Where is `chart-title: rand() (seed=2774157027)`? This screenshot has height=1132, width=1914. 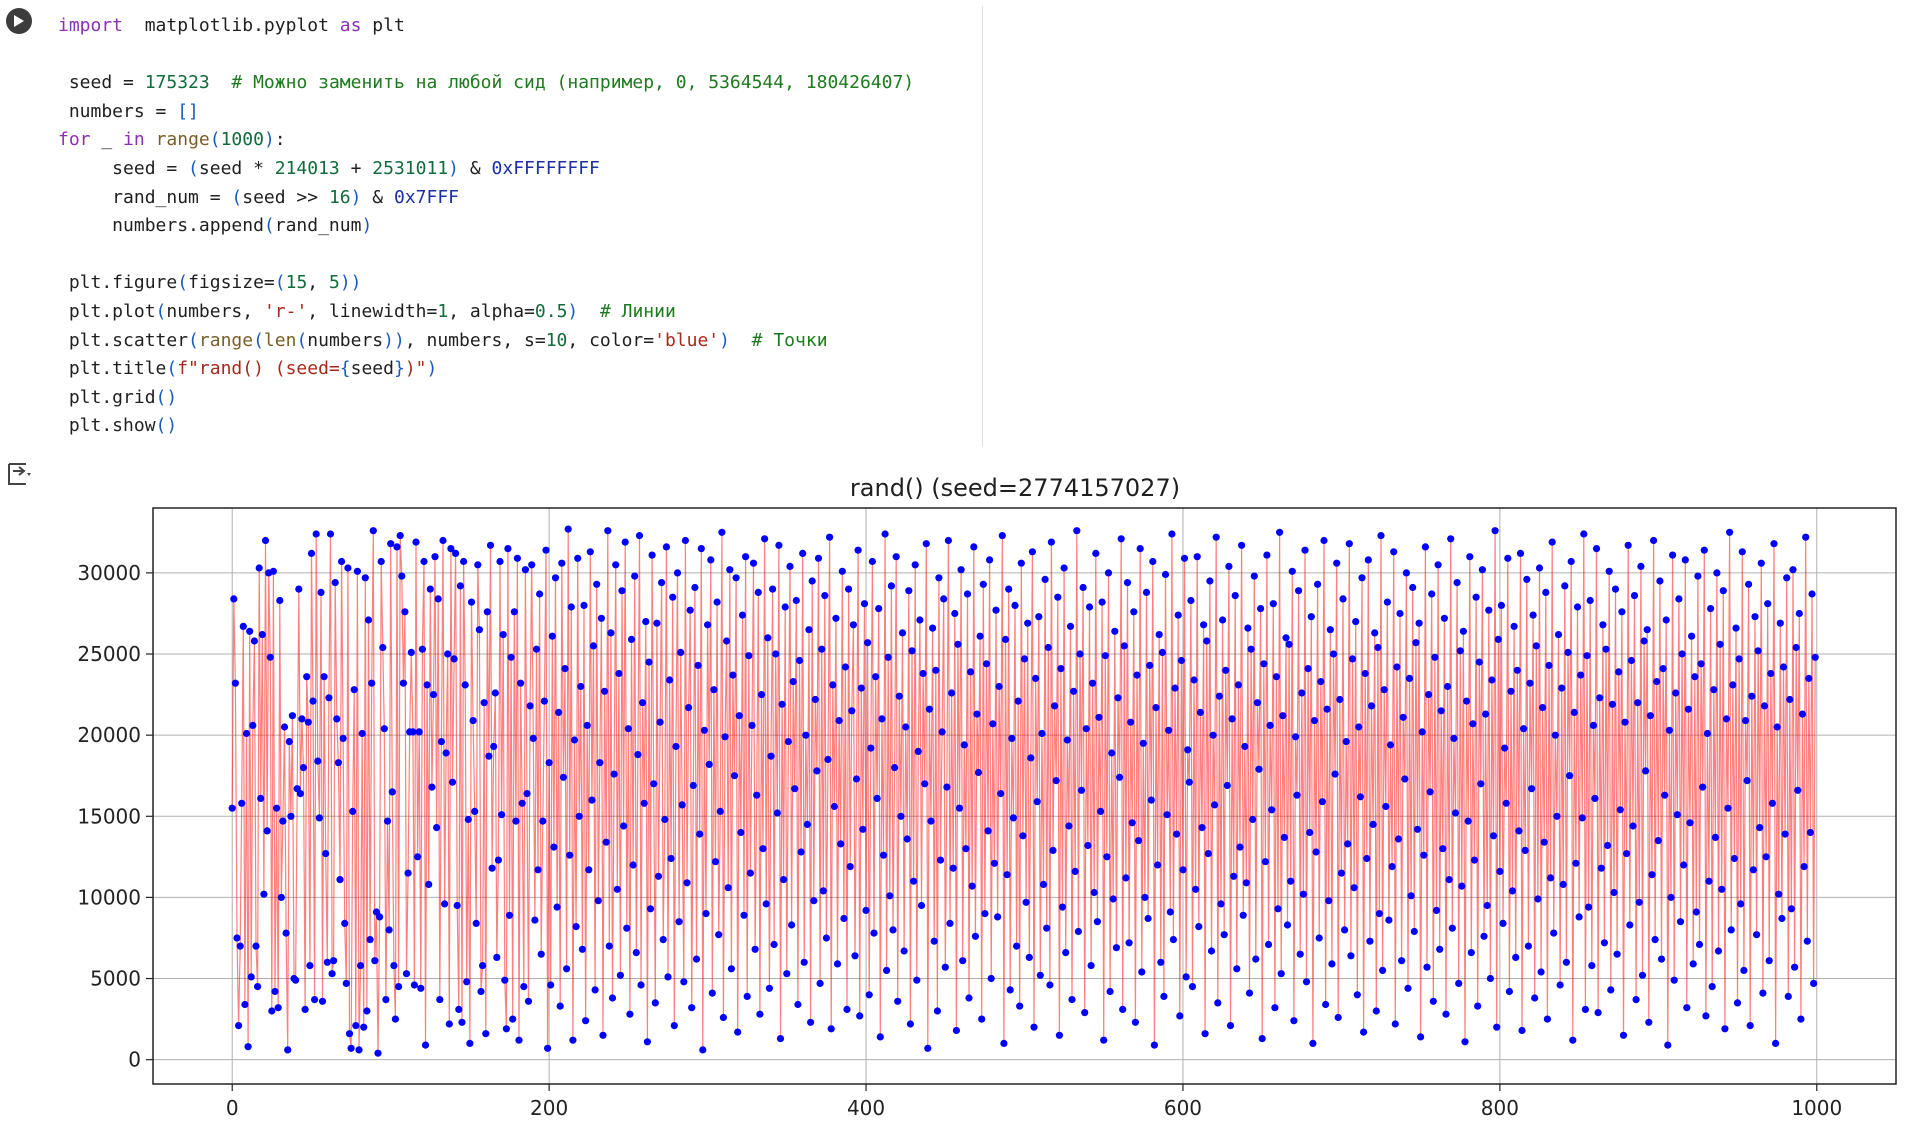 chart-title: rand() (seed=2774157027) is located at coordinates (1015, 488).